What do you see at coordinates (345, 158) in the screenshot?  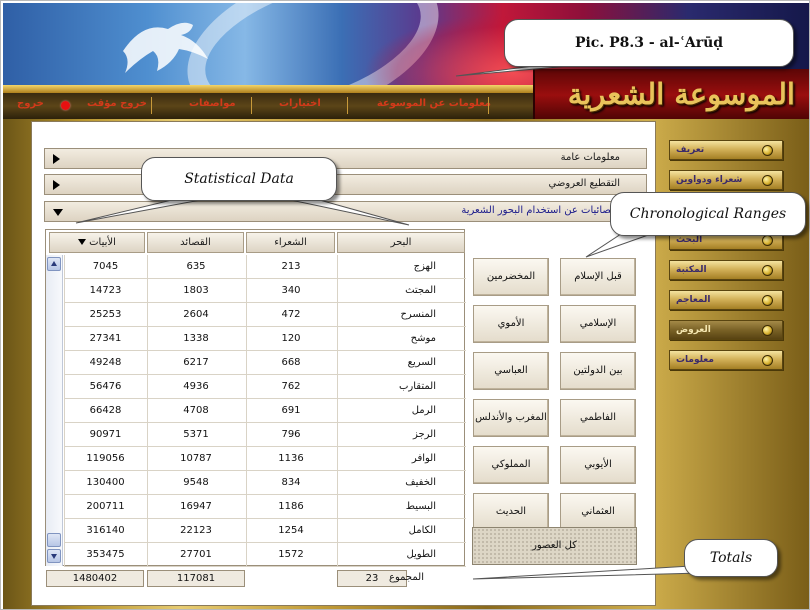 I see `section-general-info: معلومات عامة` at bounding box center [345, 158].